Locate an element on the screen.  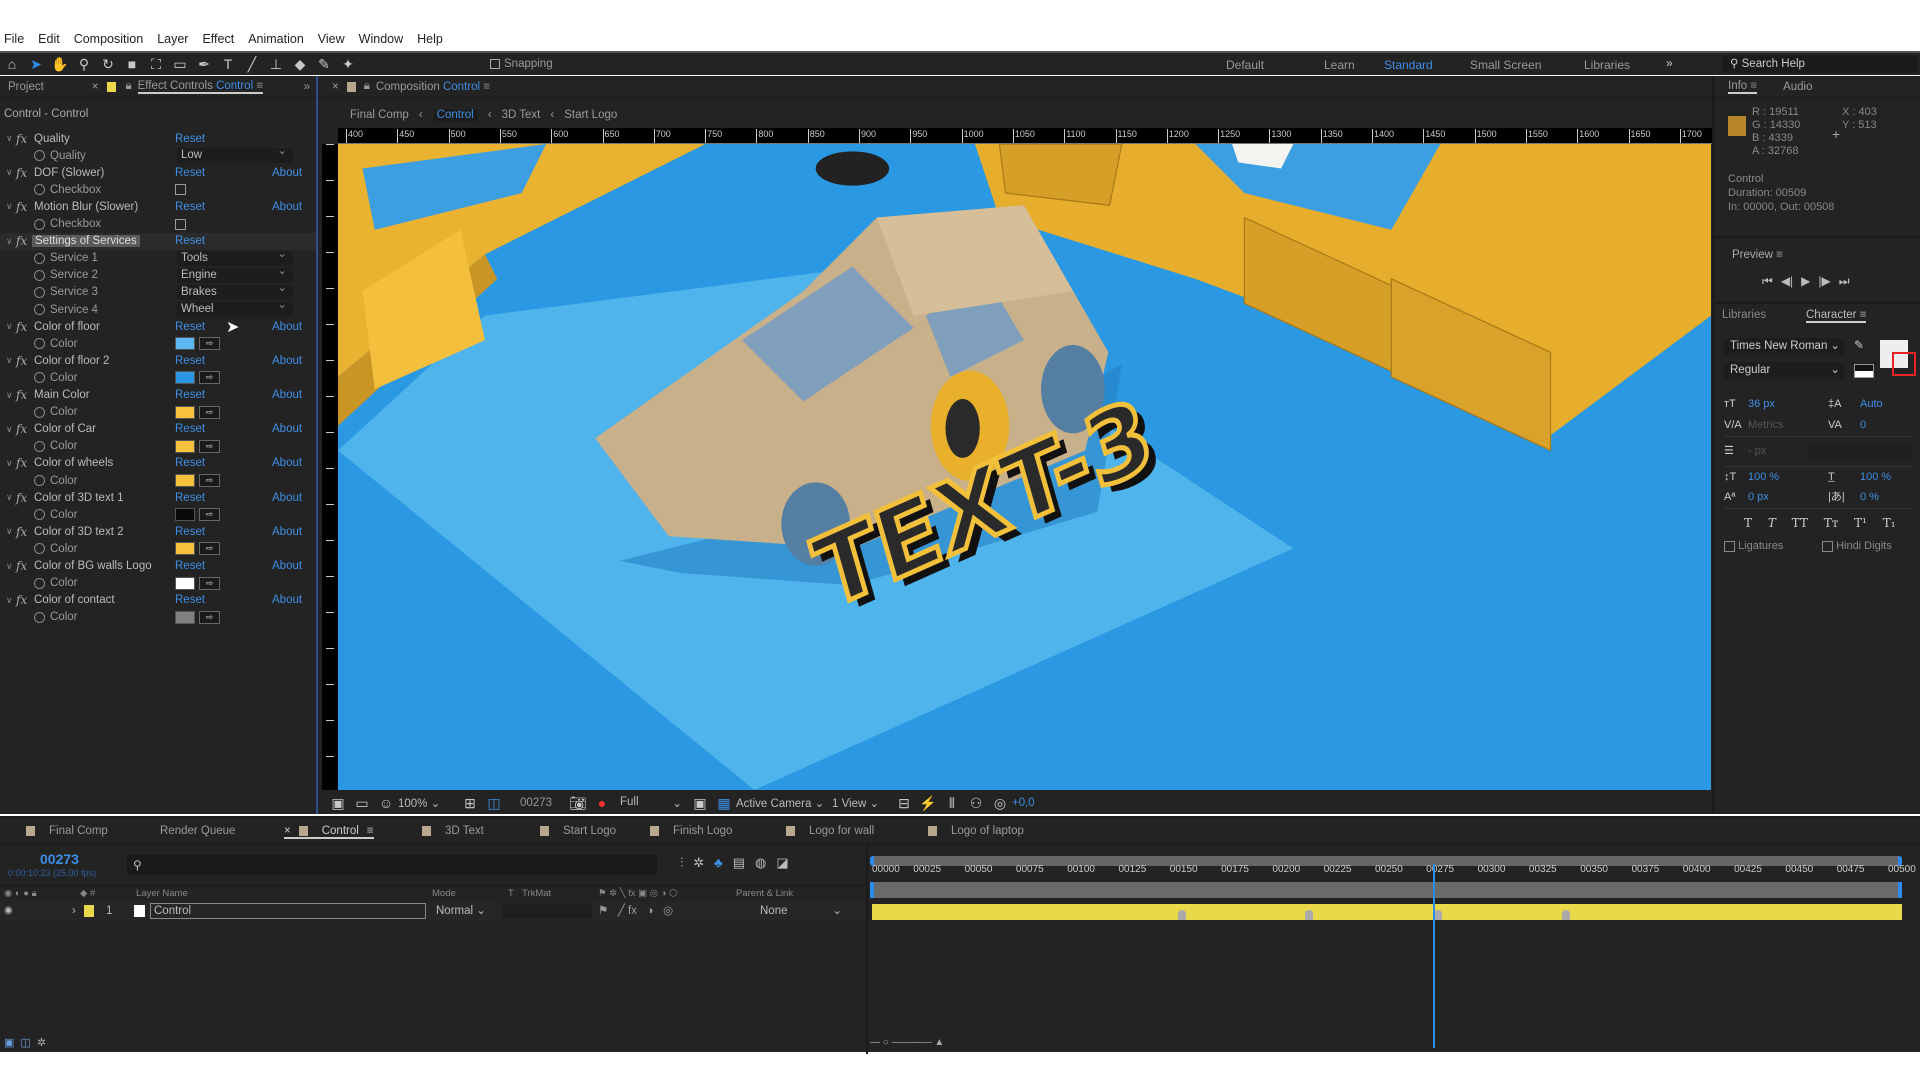
effect-name: Motion Blur (Slower) is located at coordinates (86, 207).